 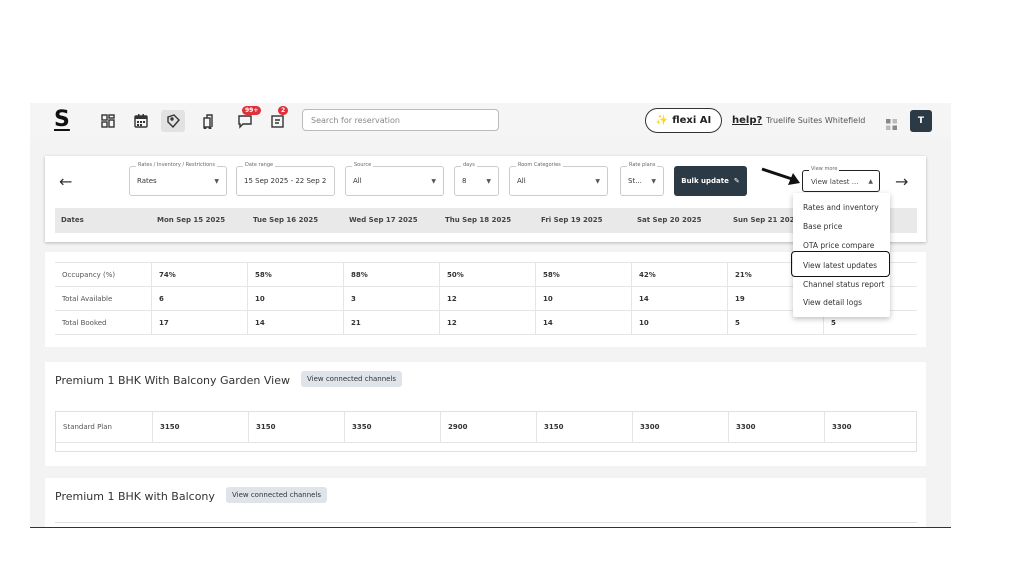 What do you see at coordinates (838, 245) in the screenshot?
I see `menu-item-ota-price-compare: OTA price compare` at bounding box center [838, 245].